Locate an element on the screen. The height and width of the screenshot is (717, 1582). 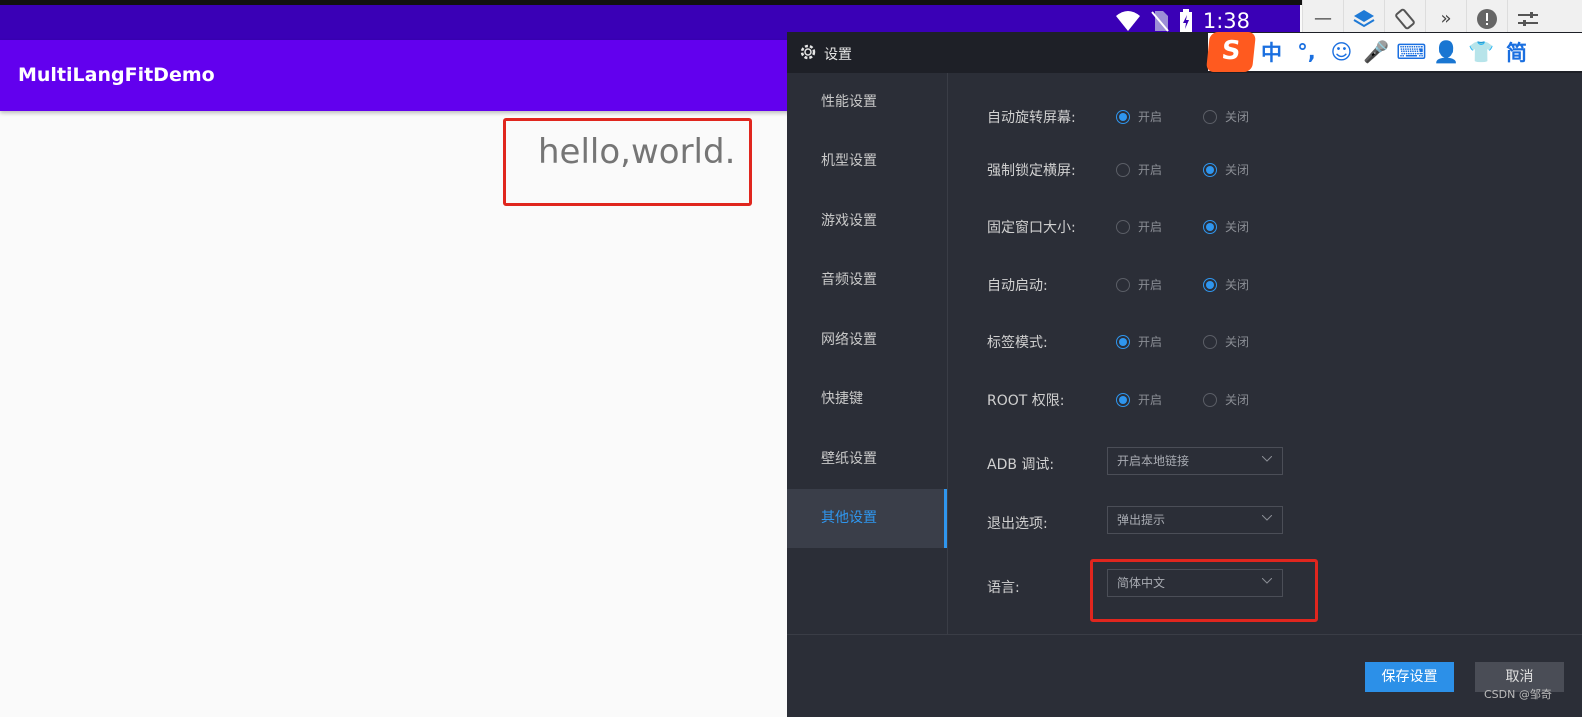
settings-sidebar: 性能设置 机型设置 游戏设置 音频设置 网络设置 快捷键 壁纸设置 其他设置 is located at coordinates (867, 353).